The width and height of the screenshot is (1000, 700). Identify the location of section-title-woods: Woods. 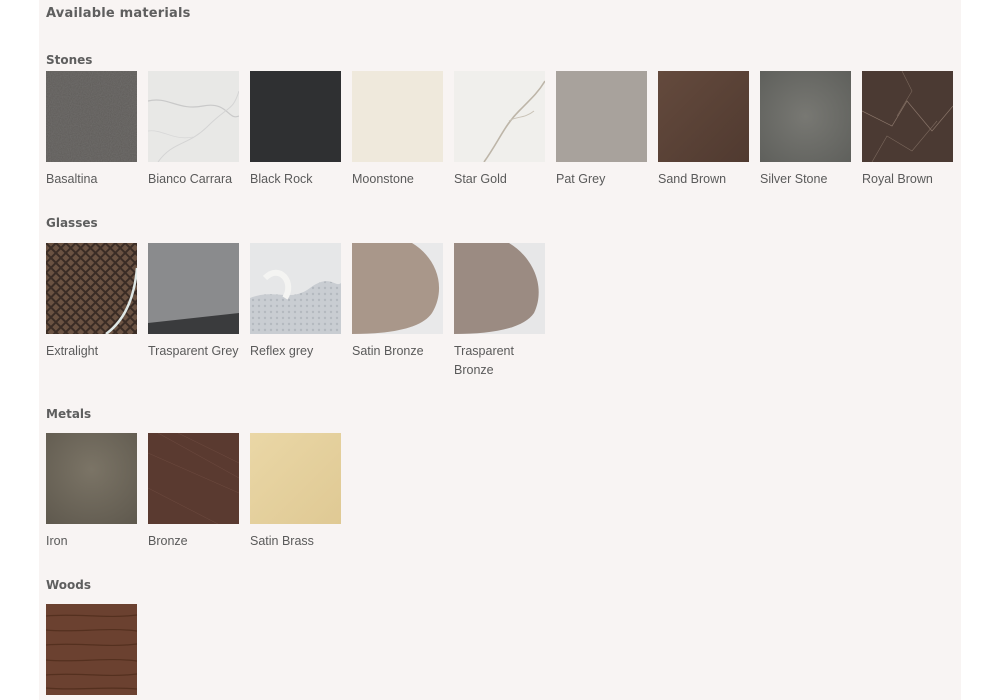
(69, 585).